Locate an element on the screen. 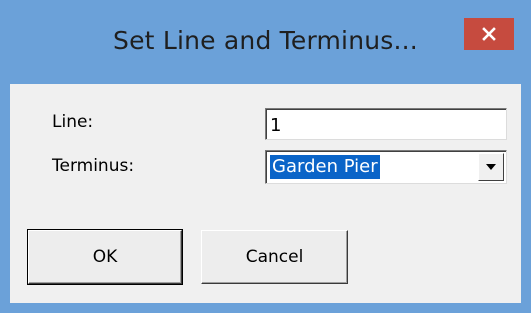  dropdown-button is located at coordinates (491, 167).